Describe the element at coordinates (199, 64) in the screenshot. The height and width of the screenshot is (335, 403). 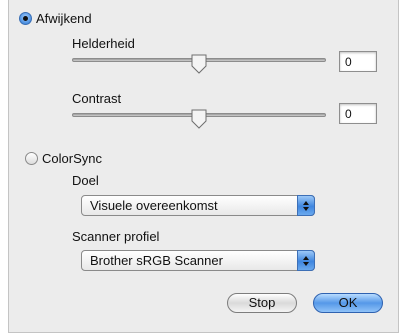
I see `helderheid-slider-thumb` at that location.